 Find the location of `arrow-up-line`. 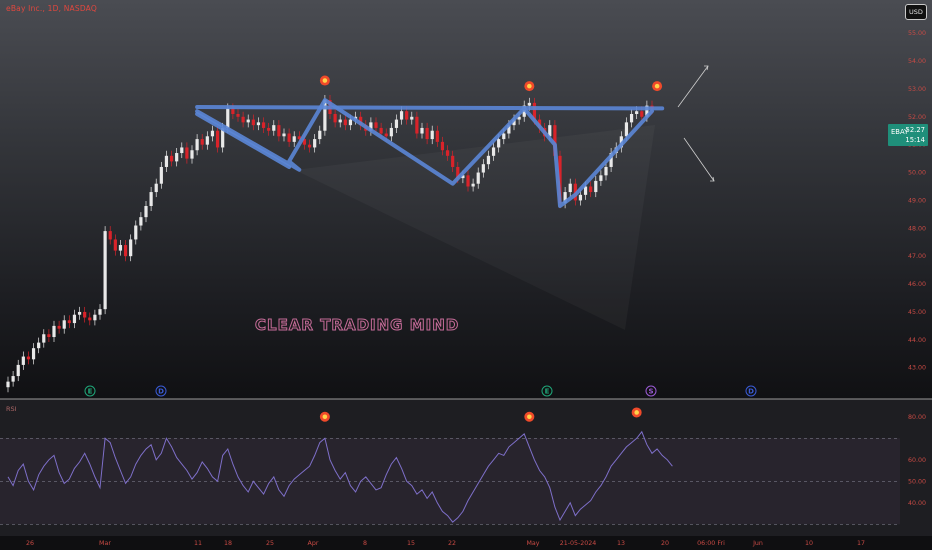

arrow-up-line is located at coordinates (693, 86).